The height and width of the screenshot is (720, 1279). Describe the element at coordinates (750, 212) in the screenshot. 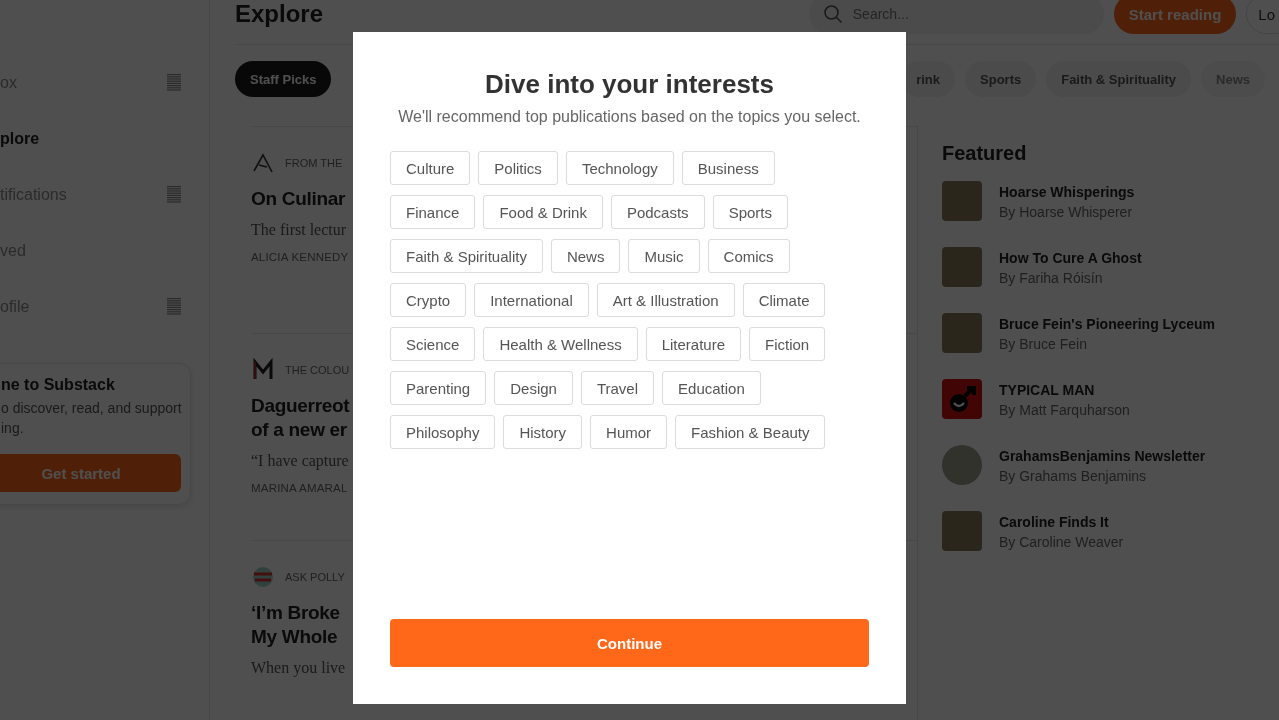

I see `topic-chip: Sports` at that location.